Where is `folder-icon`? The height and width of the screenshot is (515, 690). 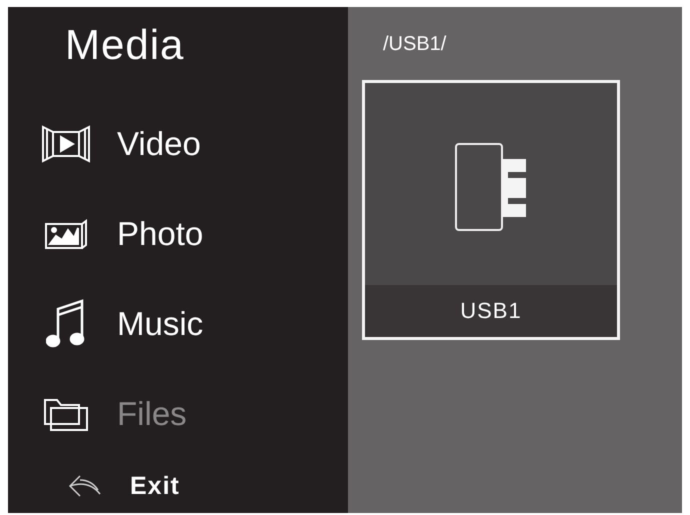 folder-icon is located at coordinates (65, 414).